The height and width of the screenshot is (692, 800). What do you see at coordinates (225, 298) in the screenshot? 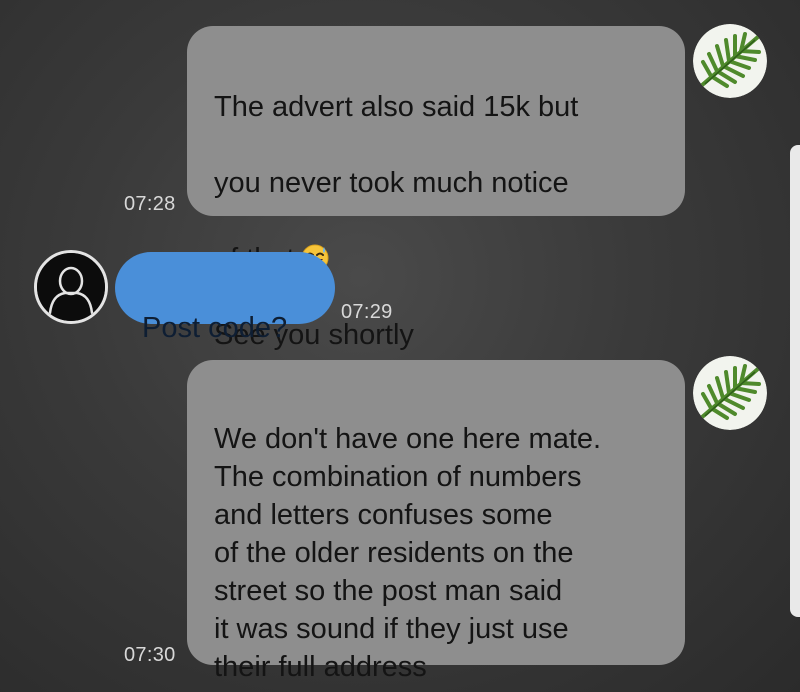
I see `message-bubble-incoming: Post code?` at bounding box center [225, 298].